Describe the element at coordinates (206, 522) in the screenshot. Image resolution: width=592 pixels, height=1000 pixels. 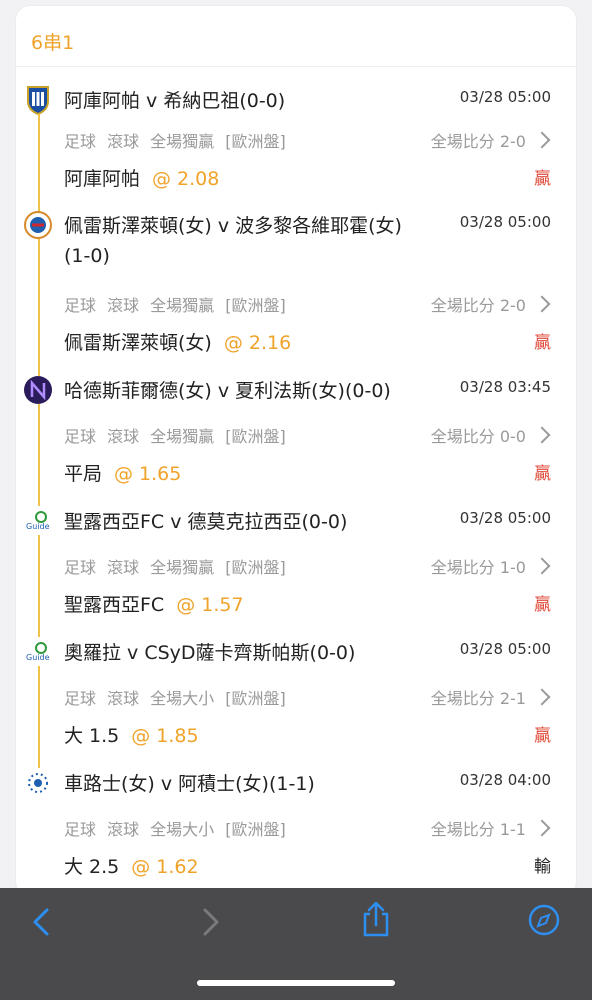
I see `match-title: 聖露西亞FC v 德莫克拉西亞(0-0)` at that location.